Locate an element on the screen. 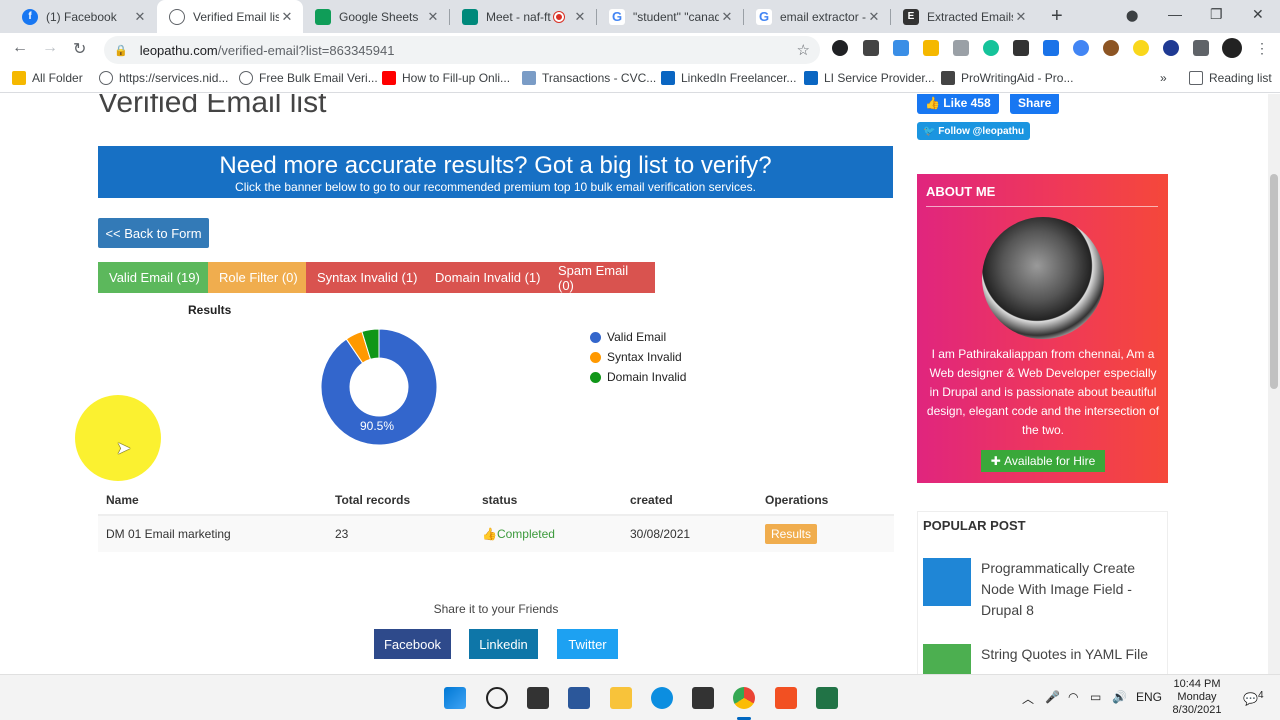 The image size is (1280, 720). google-icon: G is located at coordinates (764, 16).